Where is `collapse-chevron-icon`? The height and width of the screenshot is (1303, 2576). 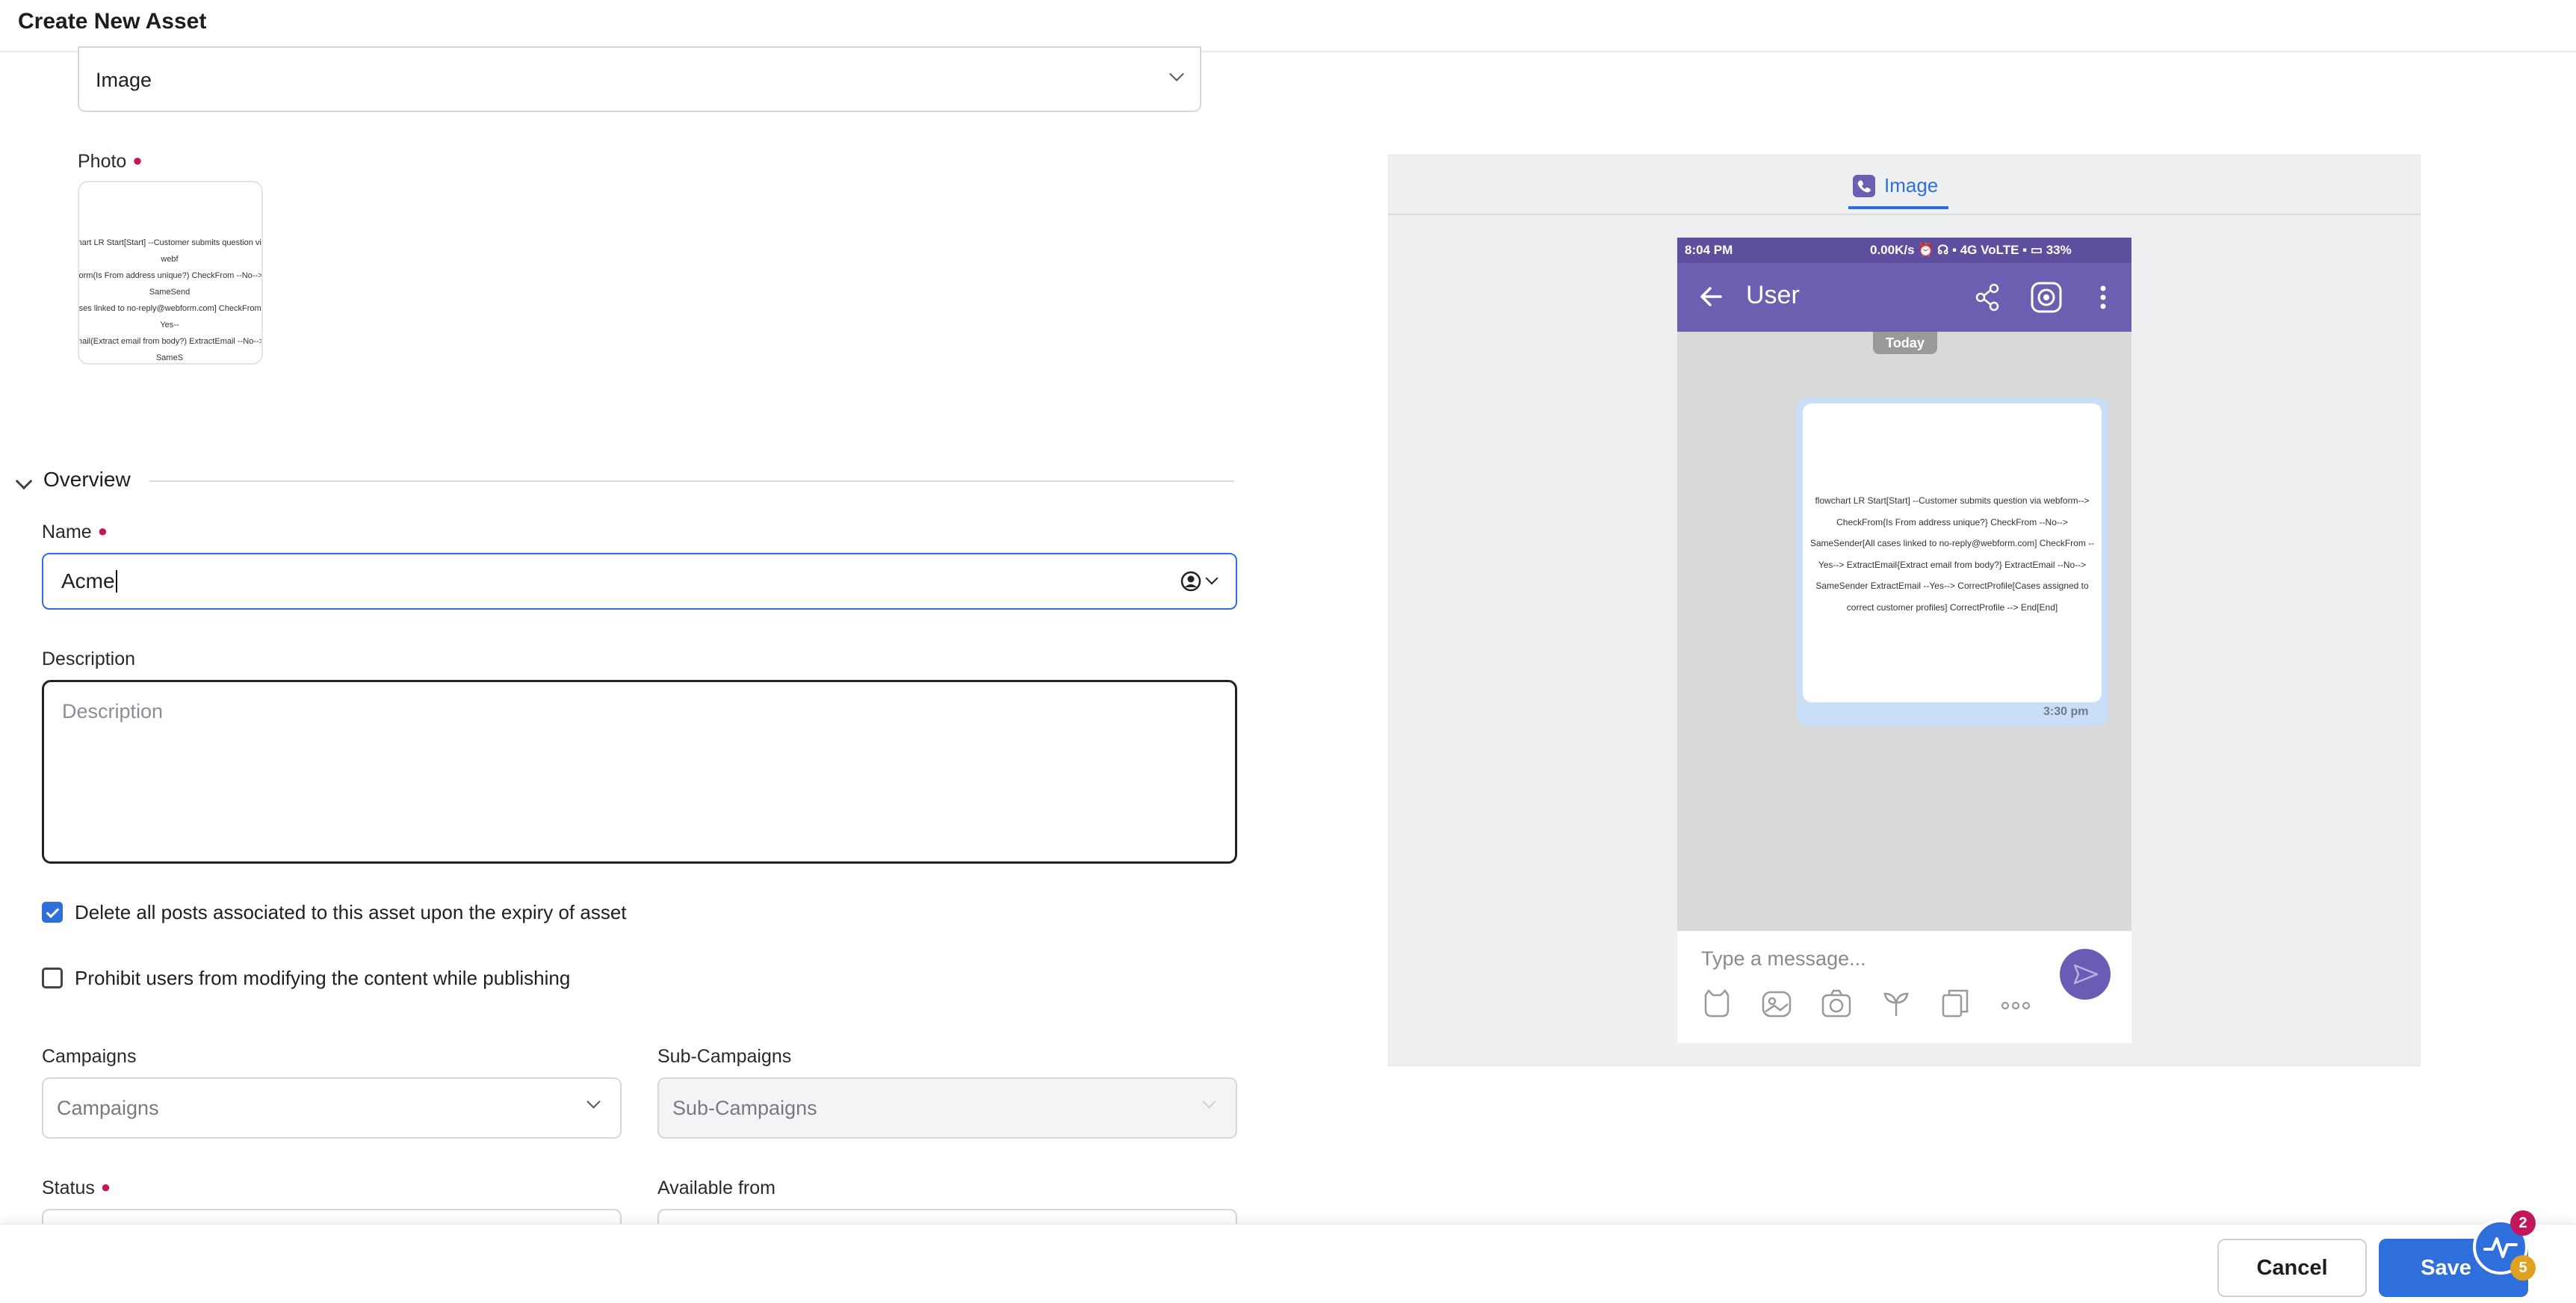 collapse-chevron-icon is located at coordinates (24, 481).